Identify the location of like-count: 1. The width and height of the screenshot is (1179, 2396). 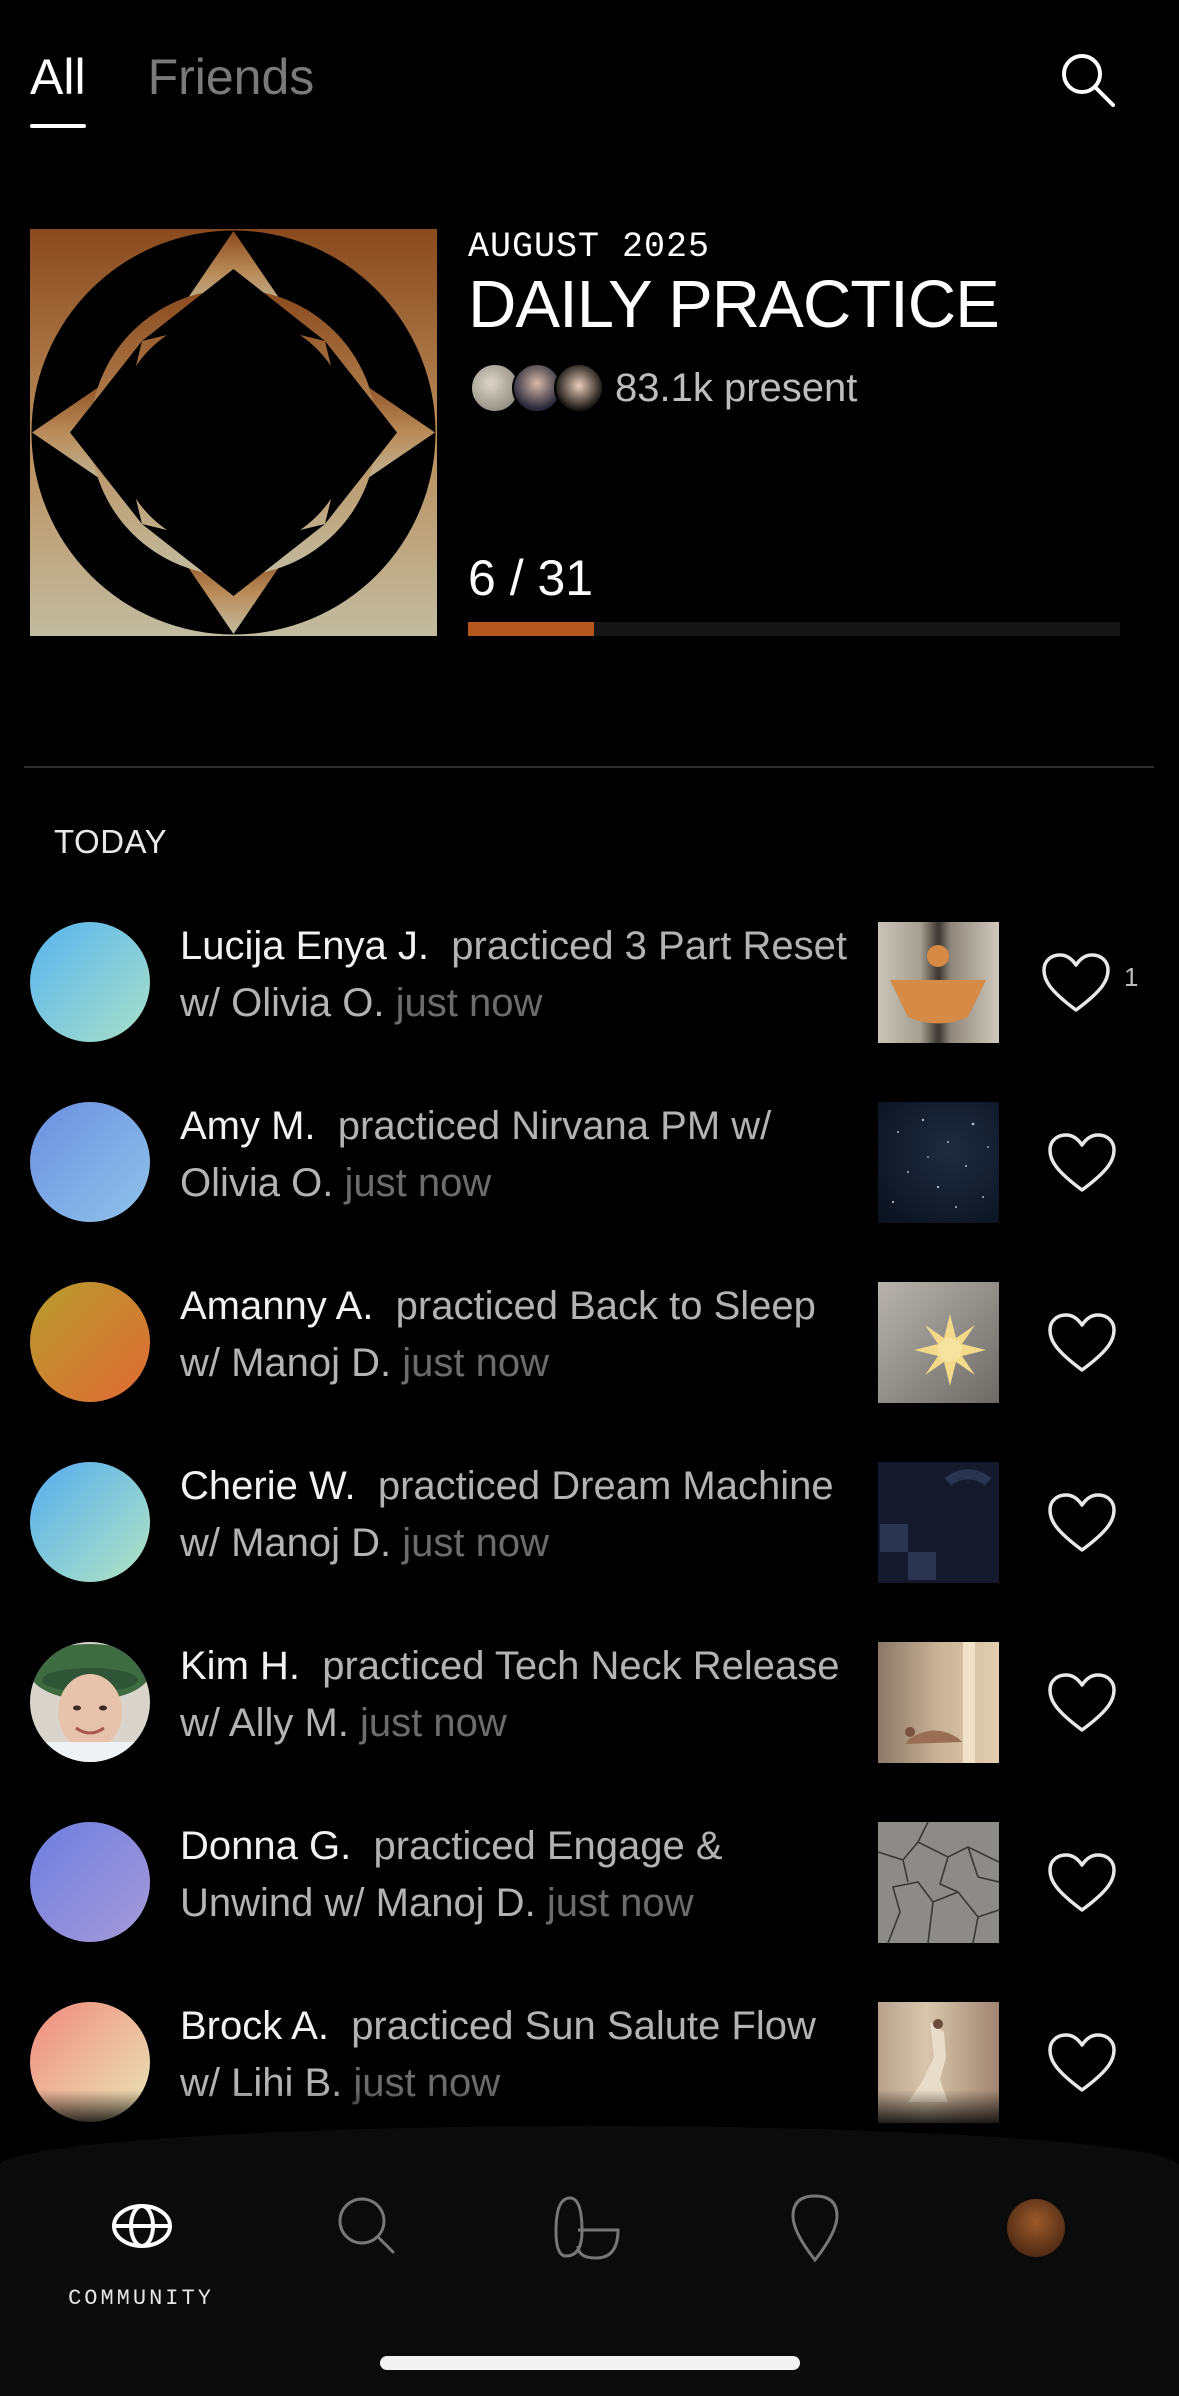
(1131, 977).